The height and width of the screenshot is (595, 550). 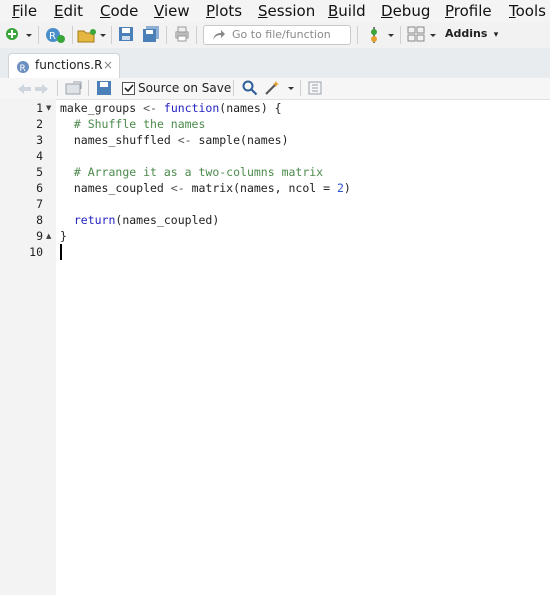 I want to click on menu-code: Code, so click(x=119, y=11).